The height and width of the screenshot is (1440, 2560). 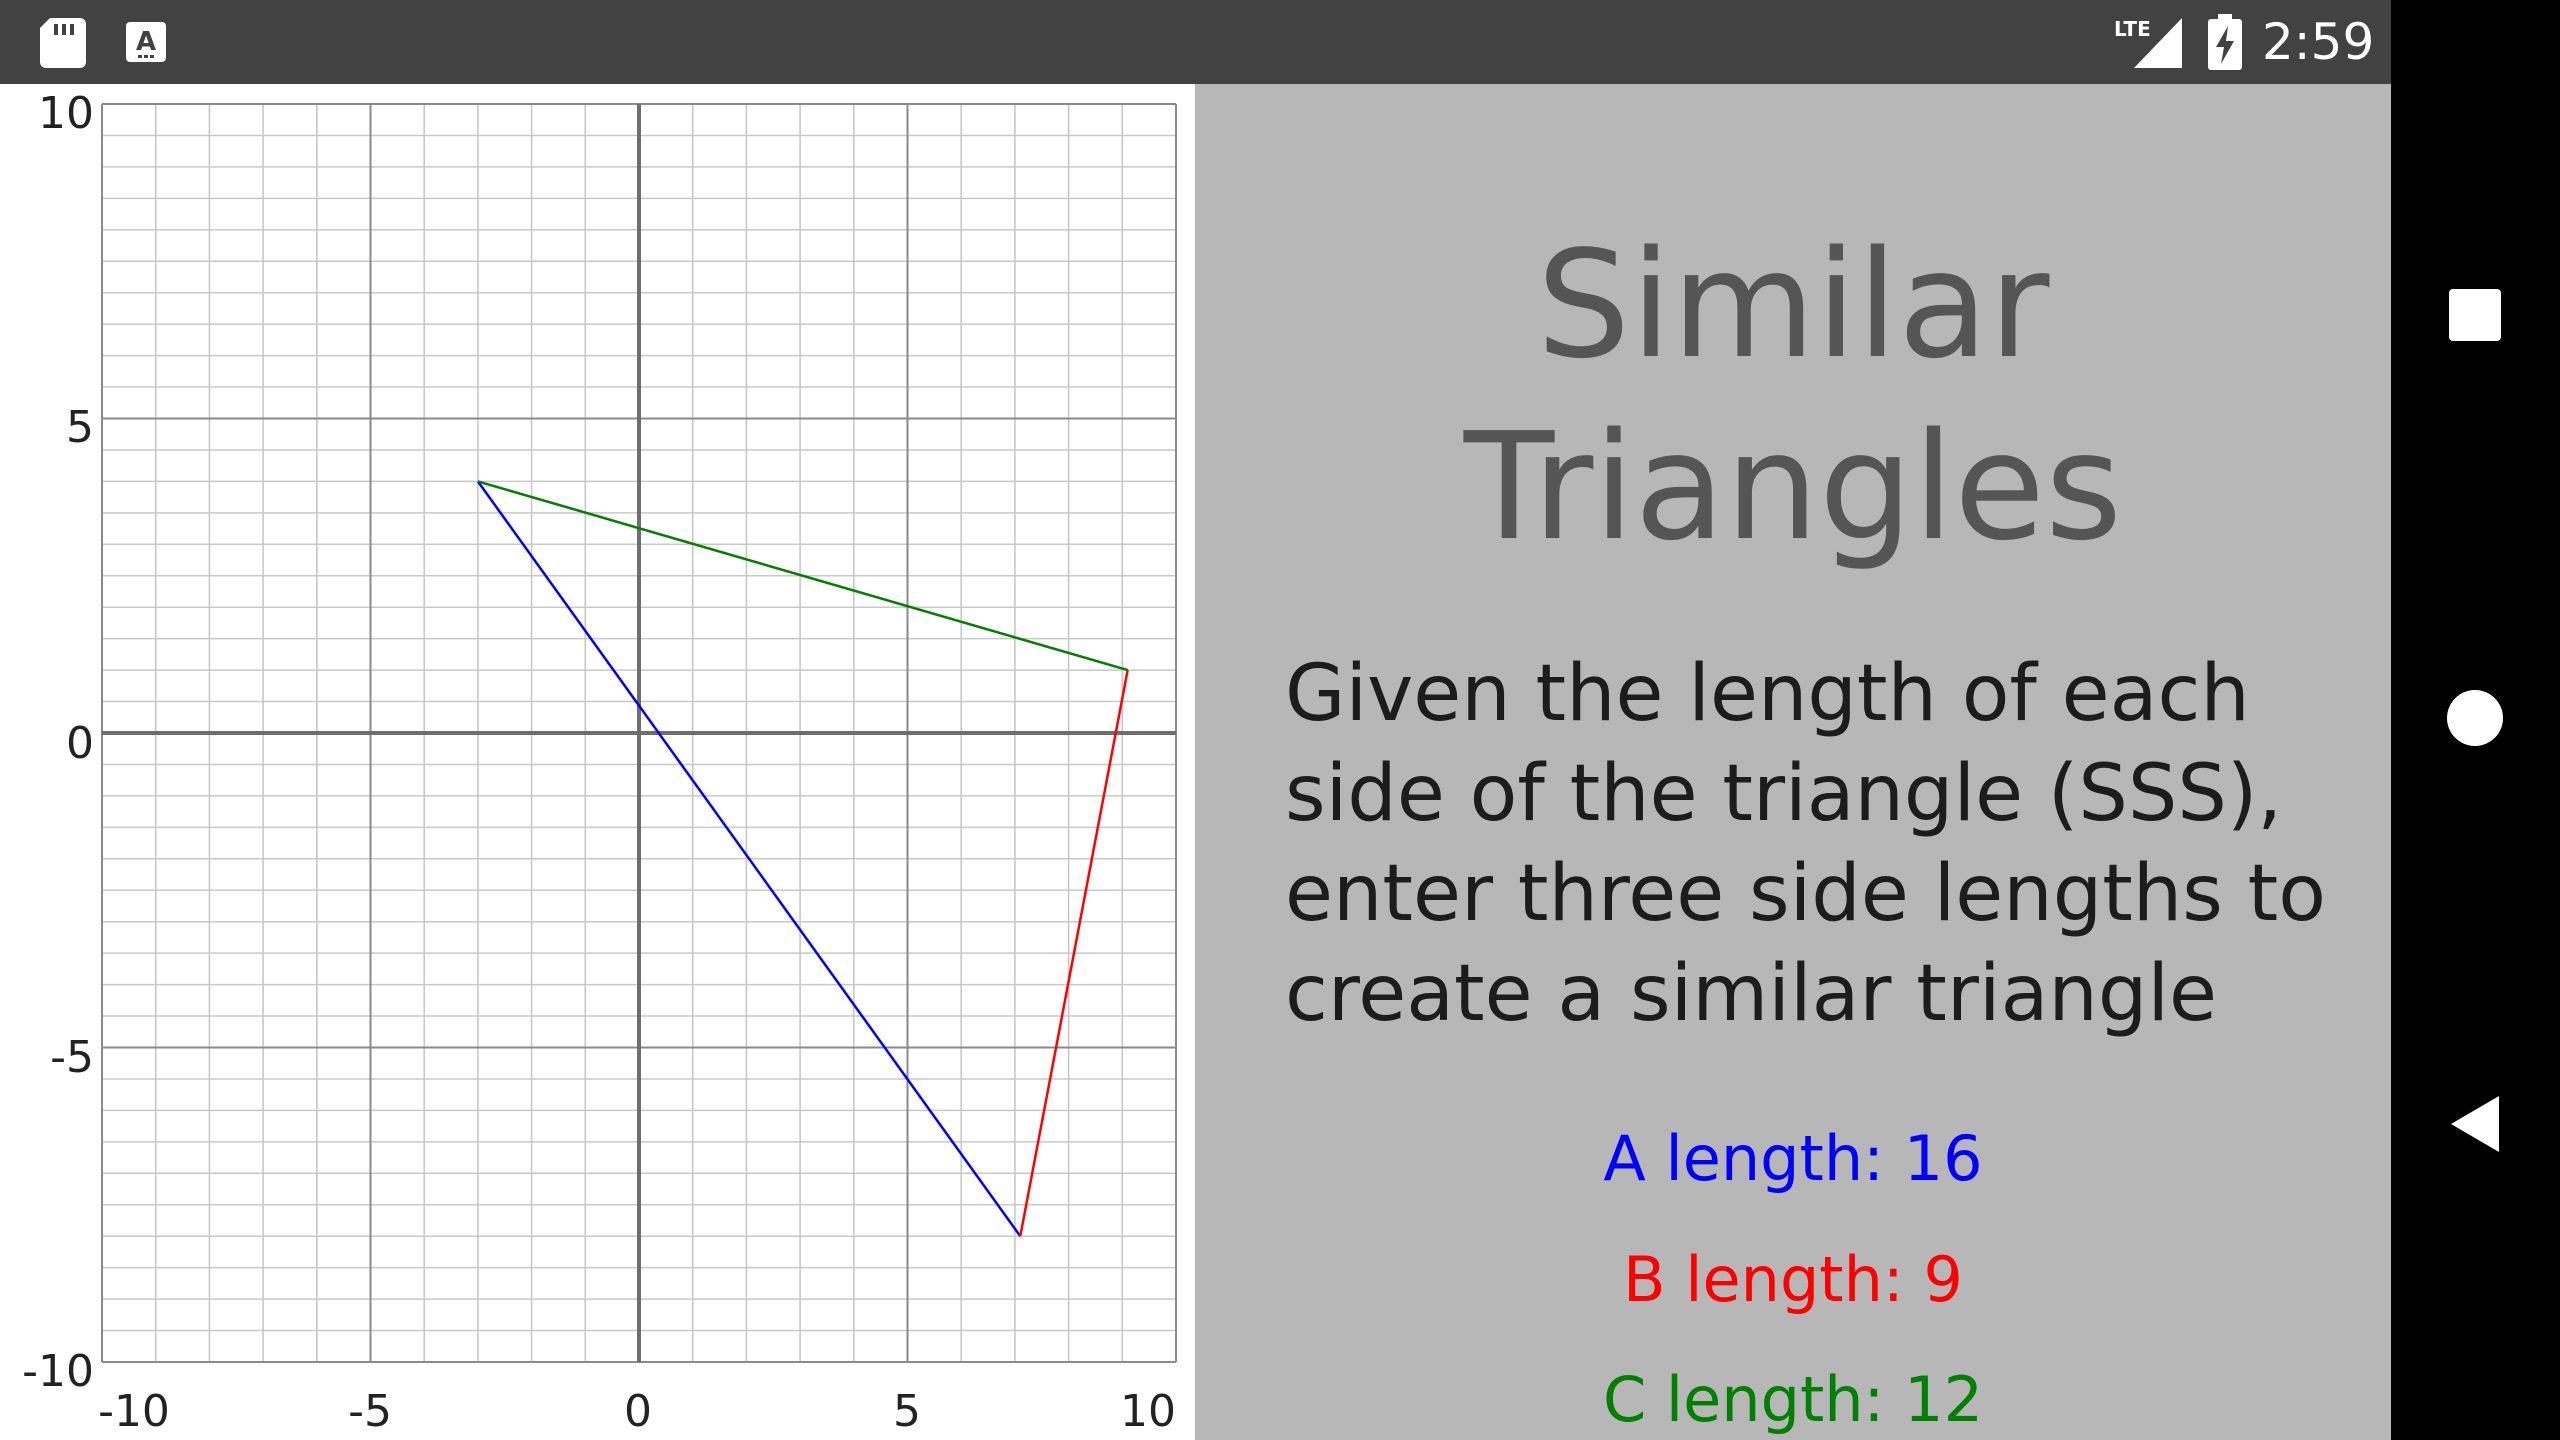 I want to click on back-icon, so click(x=2475, y=1124).